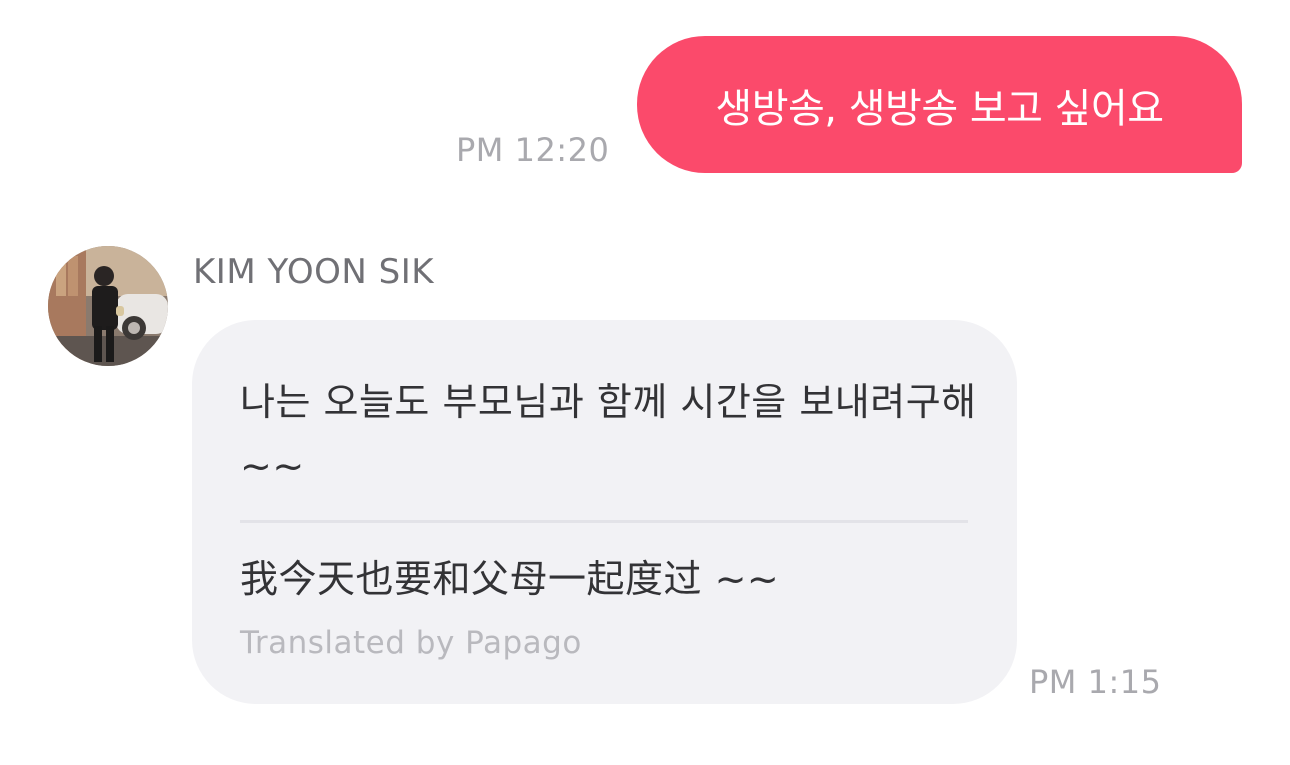 This screenshot has height=765, width=1290. What do you see at coordinates (533, 150) in the screenshot?
I see `outgoing-timestamp: PM 12:20` at bounding box center [533, 150].